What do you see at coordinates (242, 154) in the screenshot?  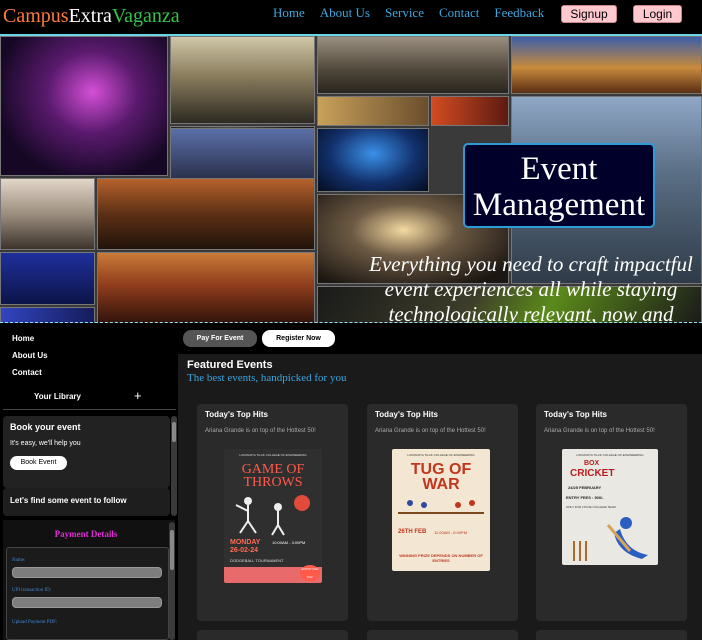 I see `hero-photo-seminar` at bounding box center [242, 154].